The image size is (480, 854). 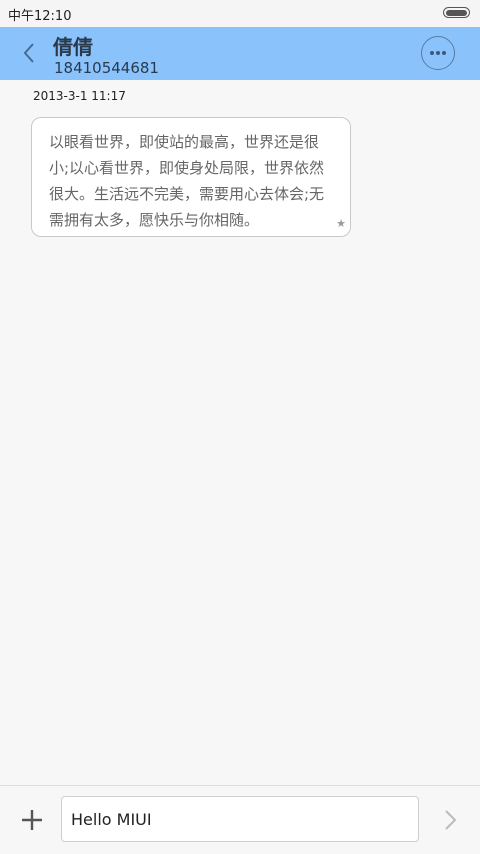 I want to click on battery-level, so click(x=456, y=12).